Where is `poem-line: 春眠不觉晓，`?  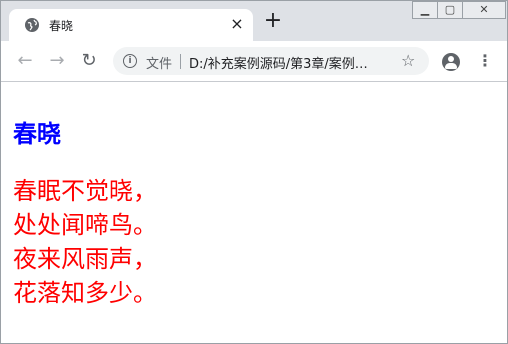
poem-line: 春眠不觉晓， is located at coordinates (85, 191).